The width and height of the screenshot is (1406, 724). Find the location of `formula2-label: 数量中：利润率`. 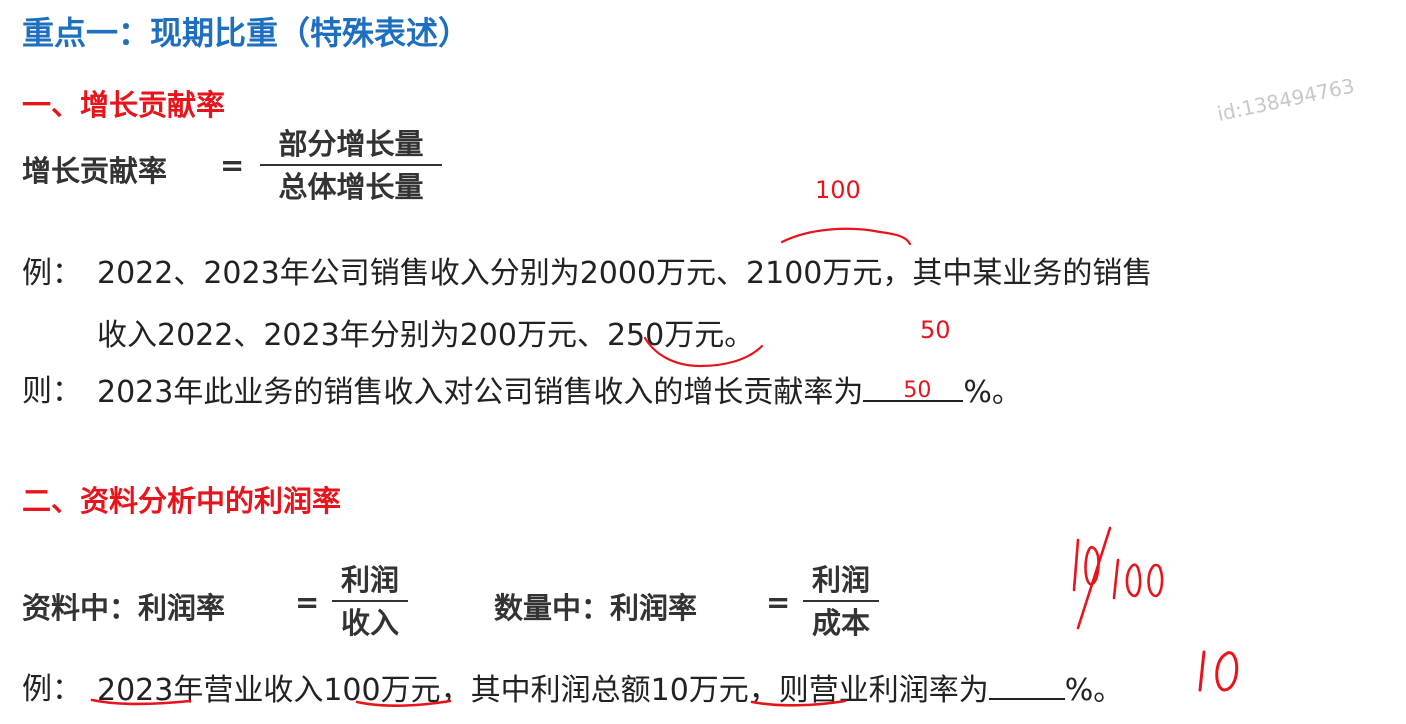

formula2-label: 数量中：利润率 is located at coordinates (596, 608).